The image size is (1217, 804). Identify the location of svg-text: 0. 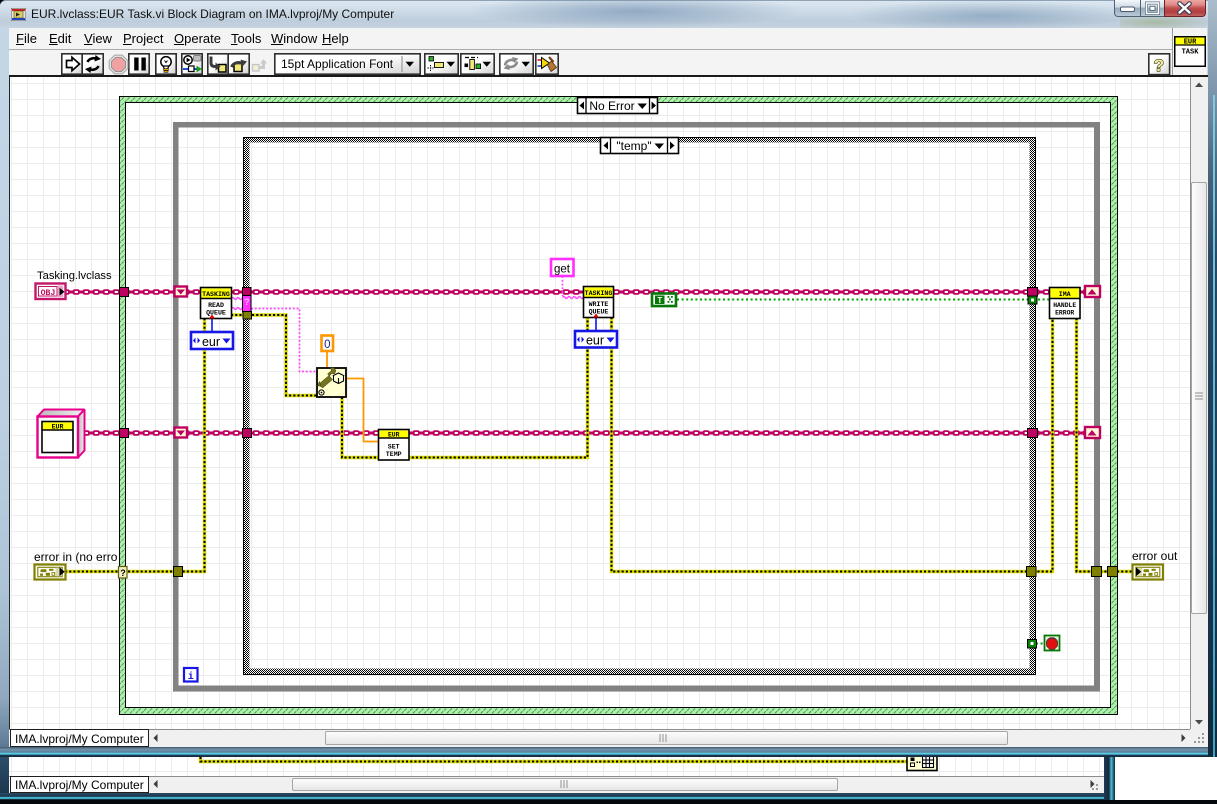
(327, 345).